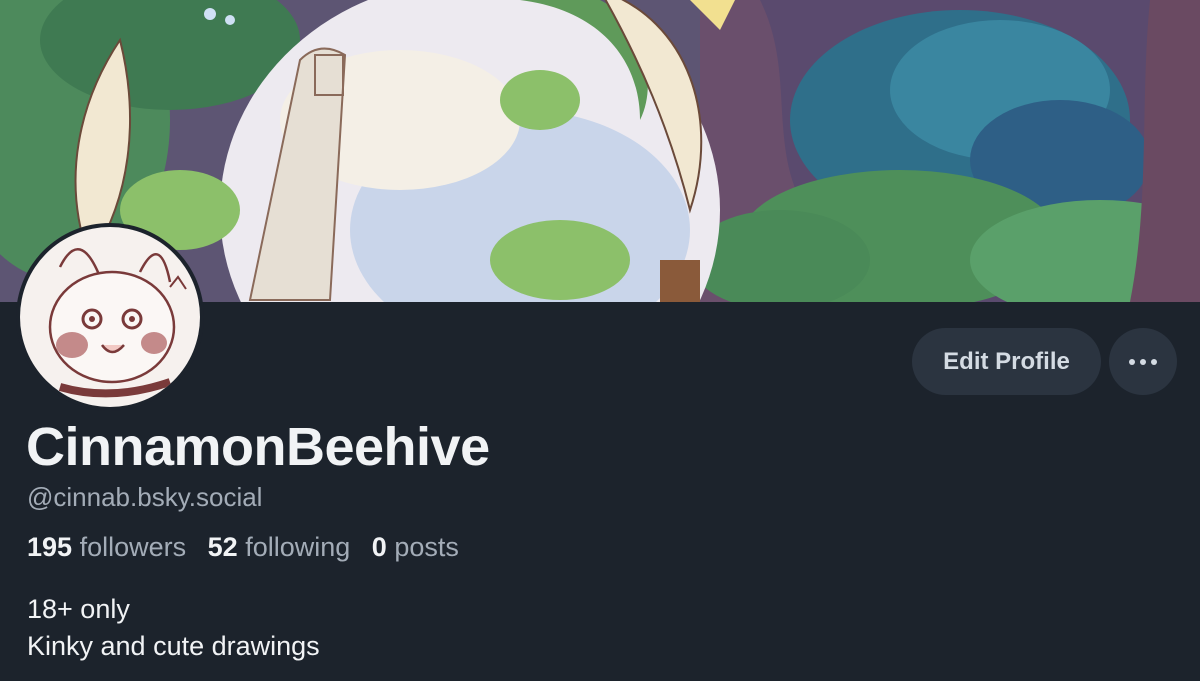  I want to click on following-label: following, so click(298, 547).